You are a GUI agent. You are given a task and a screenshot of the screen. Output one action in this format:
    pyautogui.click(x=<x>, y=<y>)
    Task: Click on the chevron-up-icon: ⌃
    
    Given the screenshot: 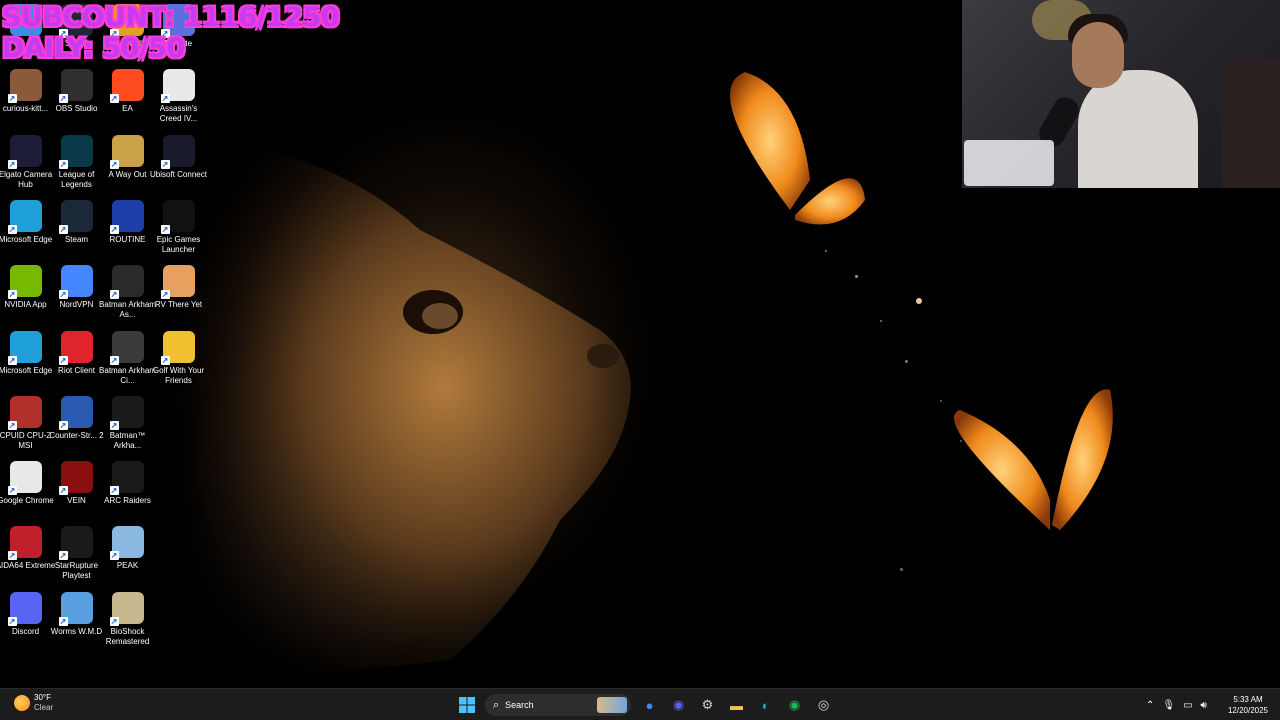 What is the action you would take?
    pyautogui.click(x=1150, y=705)
    